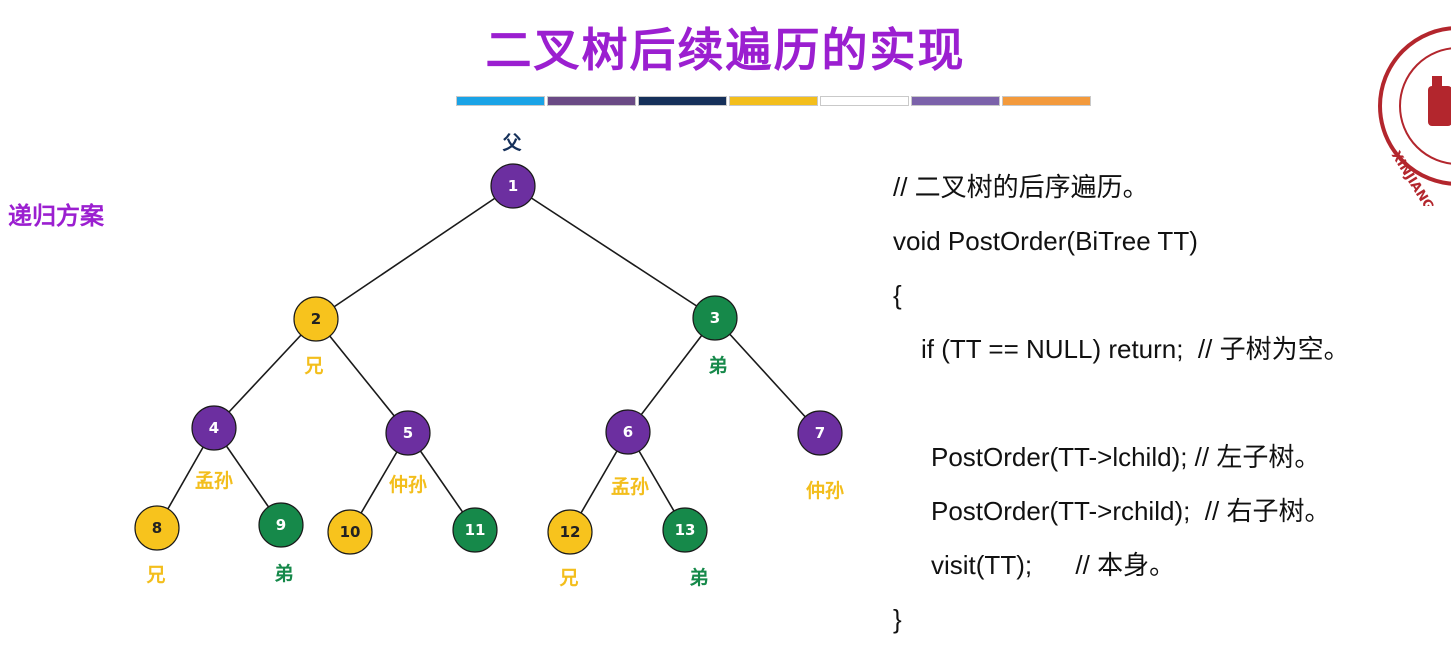 Image resolution: width=1451 pixels, height=652 pixels. I want to click on tree-node-number: 9, so click(281, 525).